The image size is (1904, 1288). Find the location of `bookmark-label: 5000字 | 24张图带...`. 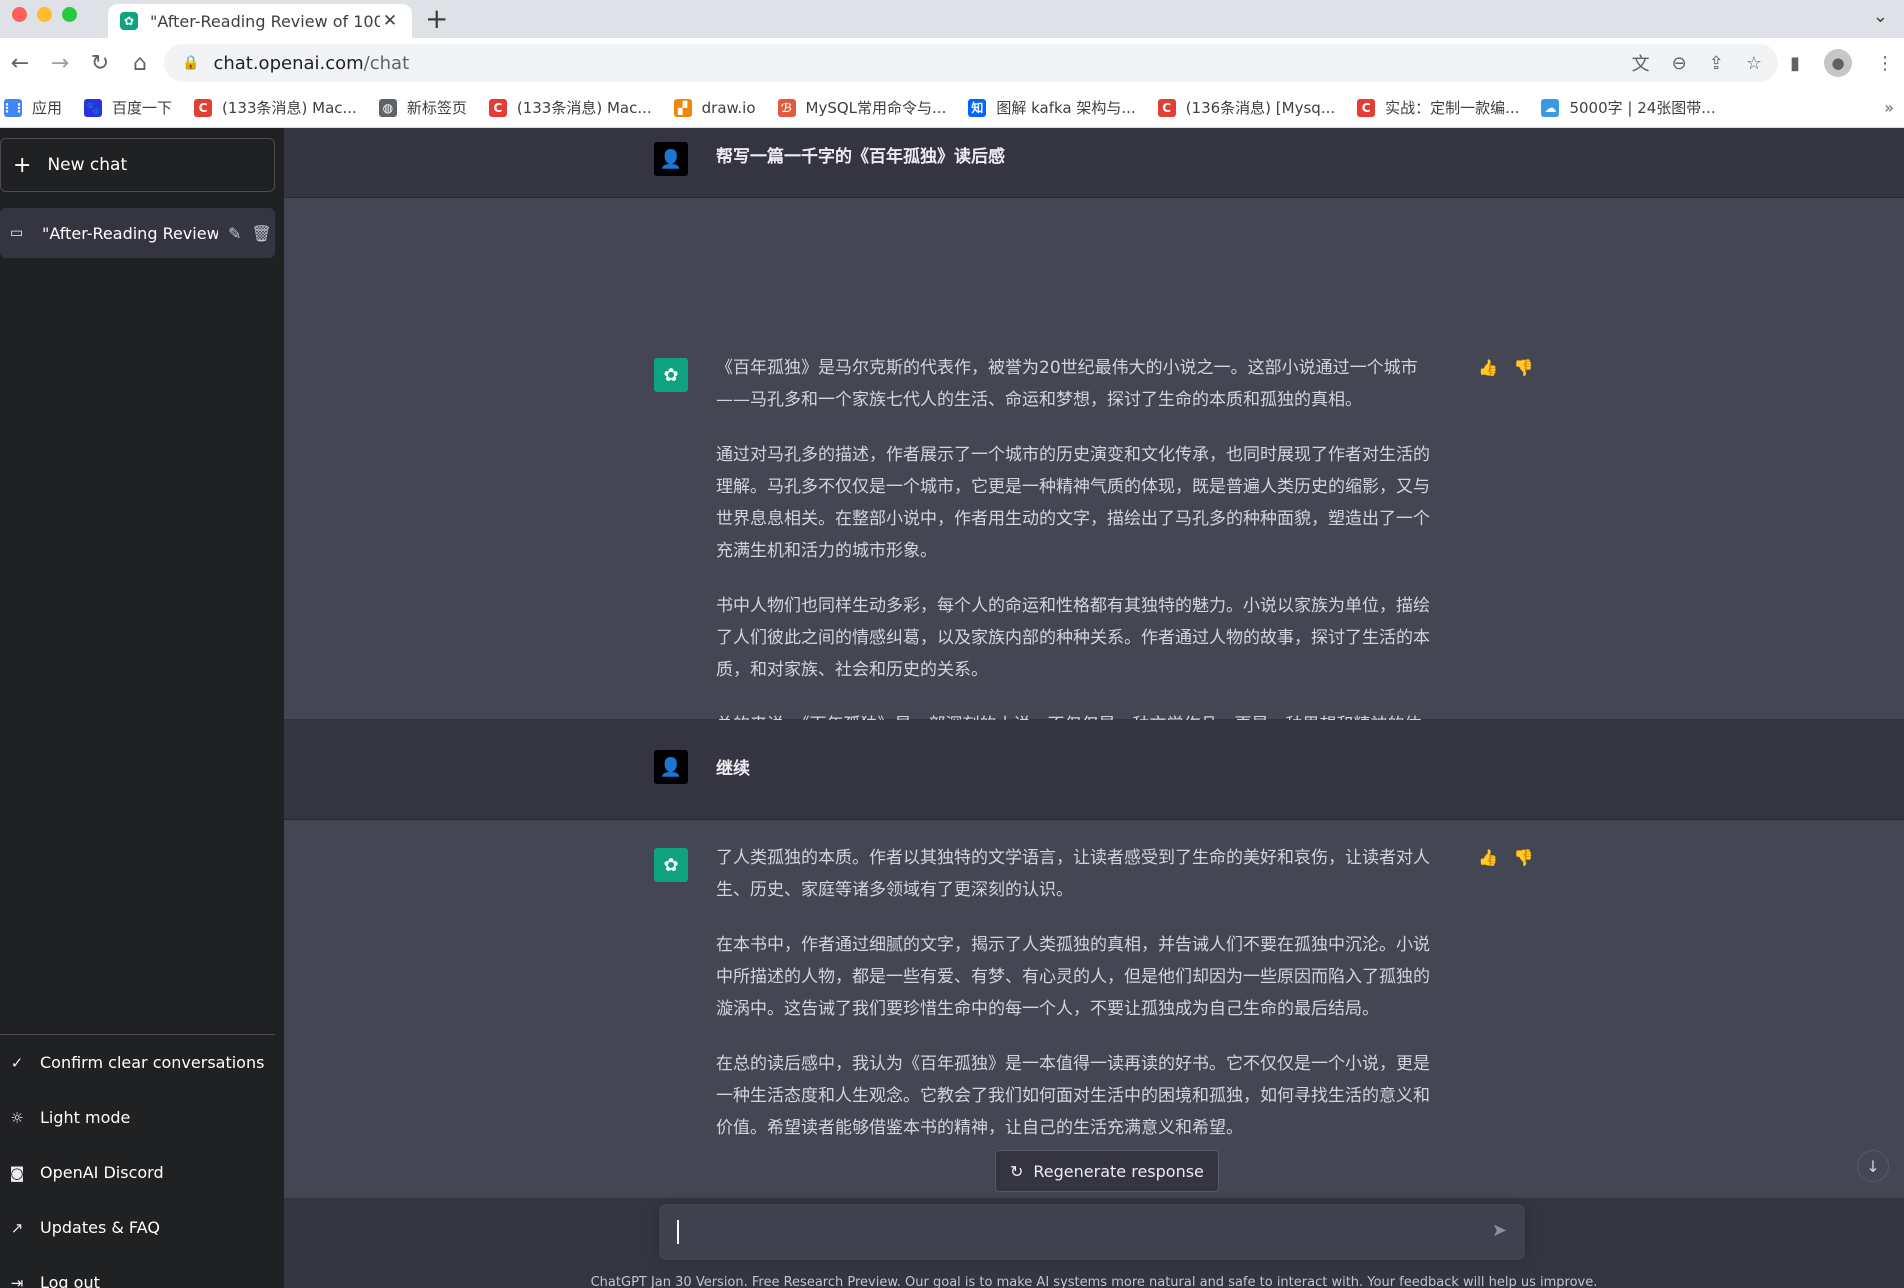

bookmark-label: 5000字 | 24张图带... is located at coordinates (1642, 108).